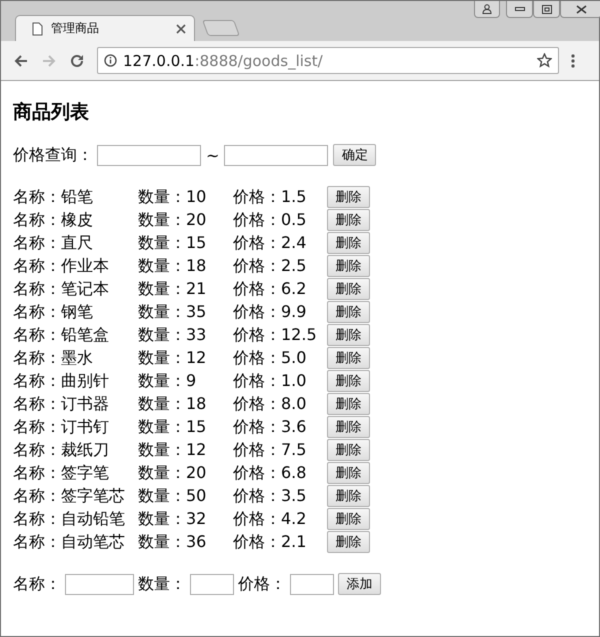 The width and height of the screenshot is (600, 637). Describe the element at coordinates (173, 335) in the screenshot. I see `item-quantity: 数量：33` at that location.